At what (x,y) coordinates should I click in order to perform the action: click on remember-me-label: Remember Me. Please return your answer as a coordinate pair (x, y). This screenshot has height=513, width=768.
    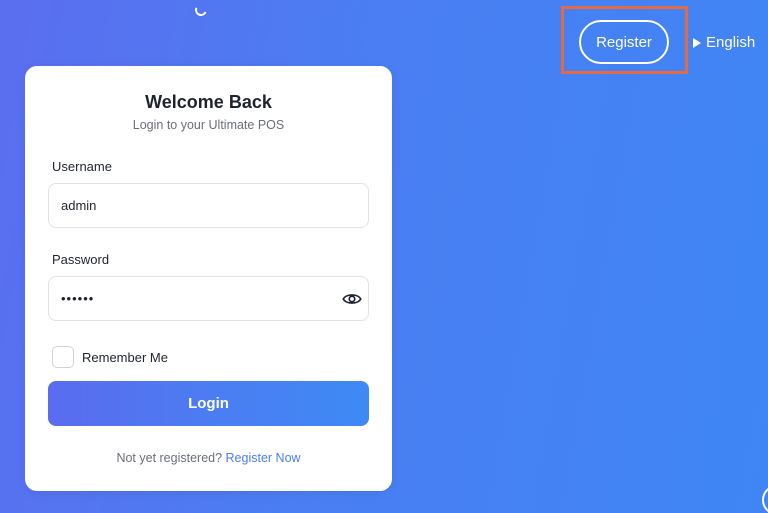
    Looking at the image, I should click on (125, 357).